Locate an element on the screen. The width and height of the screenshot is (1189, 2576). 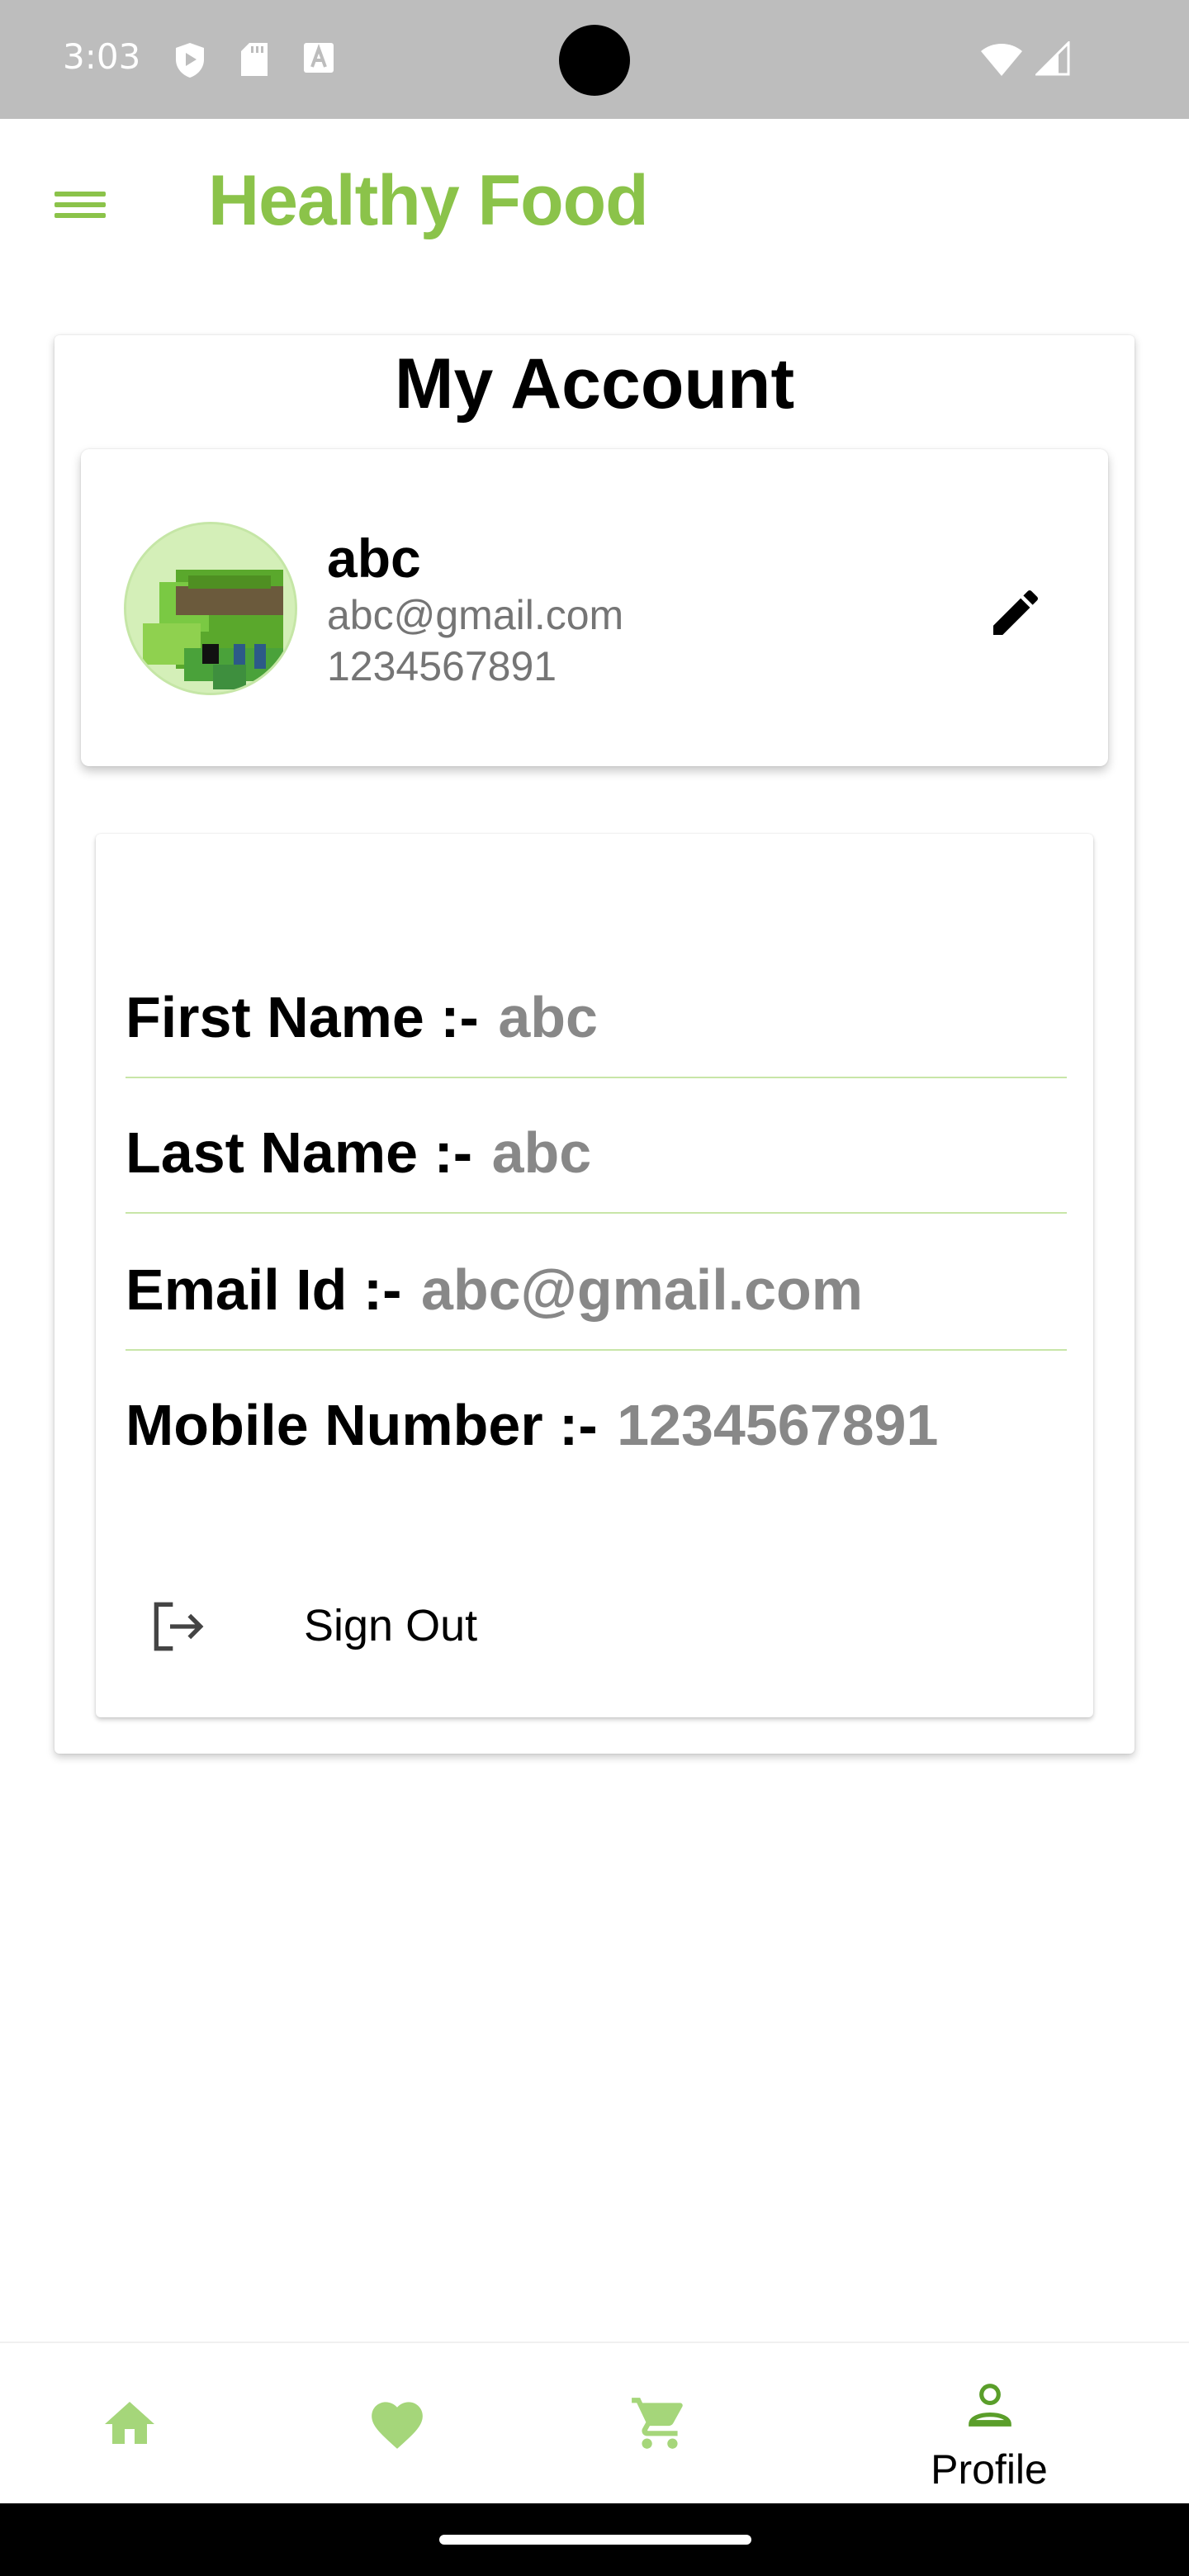
bottom-navigation: Profile is located at coordinates (594, 2422).